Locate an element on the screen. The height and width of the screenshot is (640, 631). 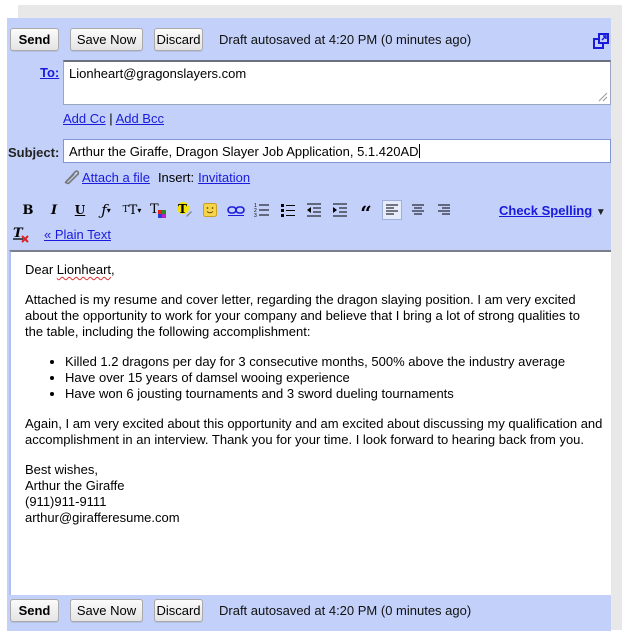
to-field: Lionheart@gragonslayers.com is located at coordinates (337, 82).